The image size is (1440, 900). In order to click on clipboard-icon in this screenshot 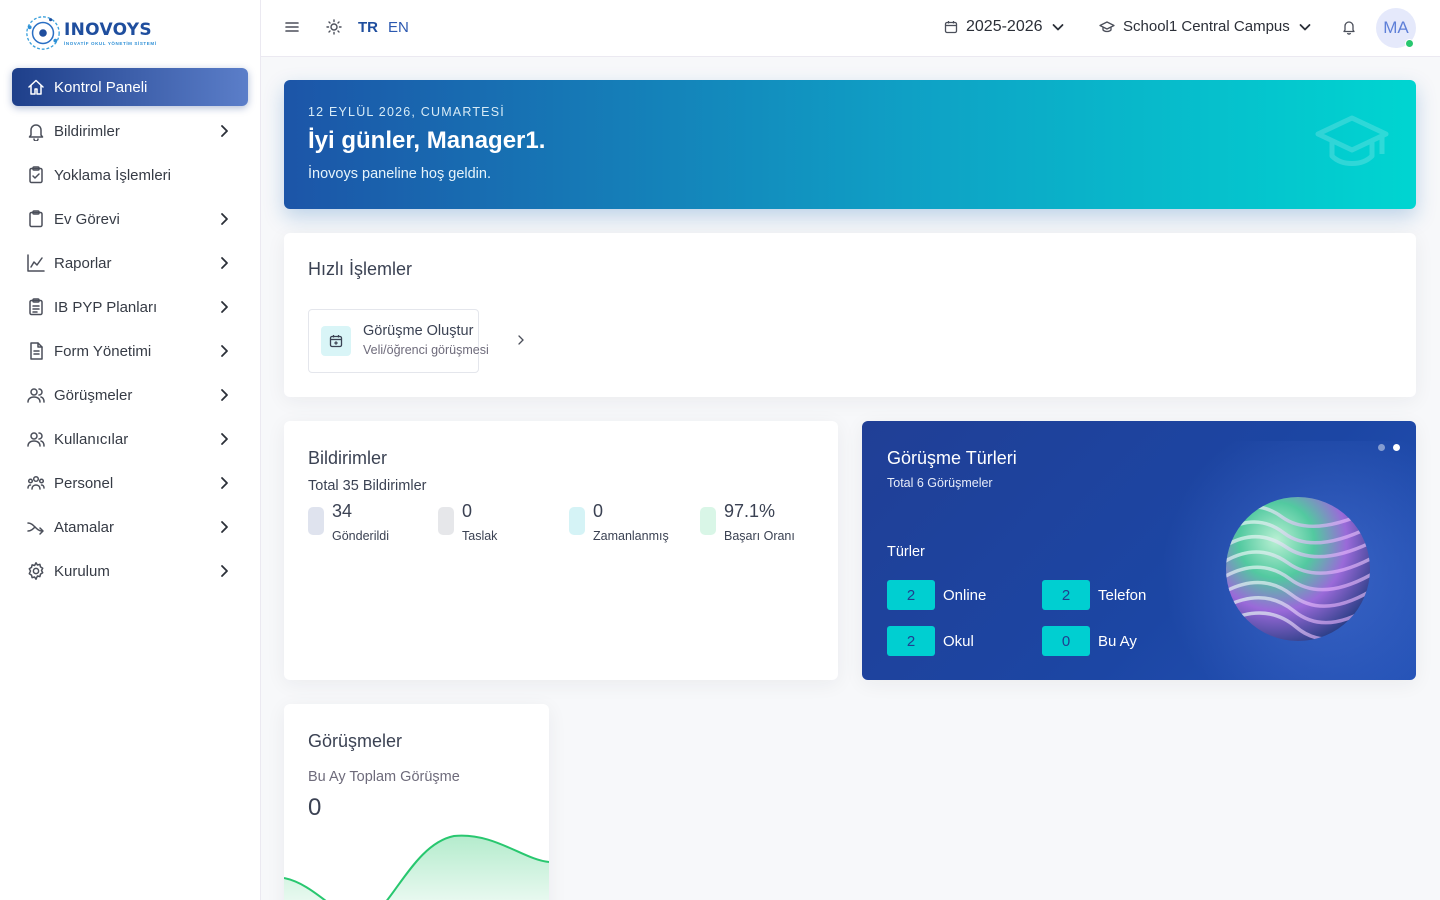, I will do `click(36, 219)`.